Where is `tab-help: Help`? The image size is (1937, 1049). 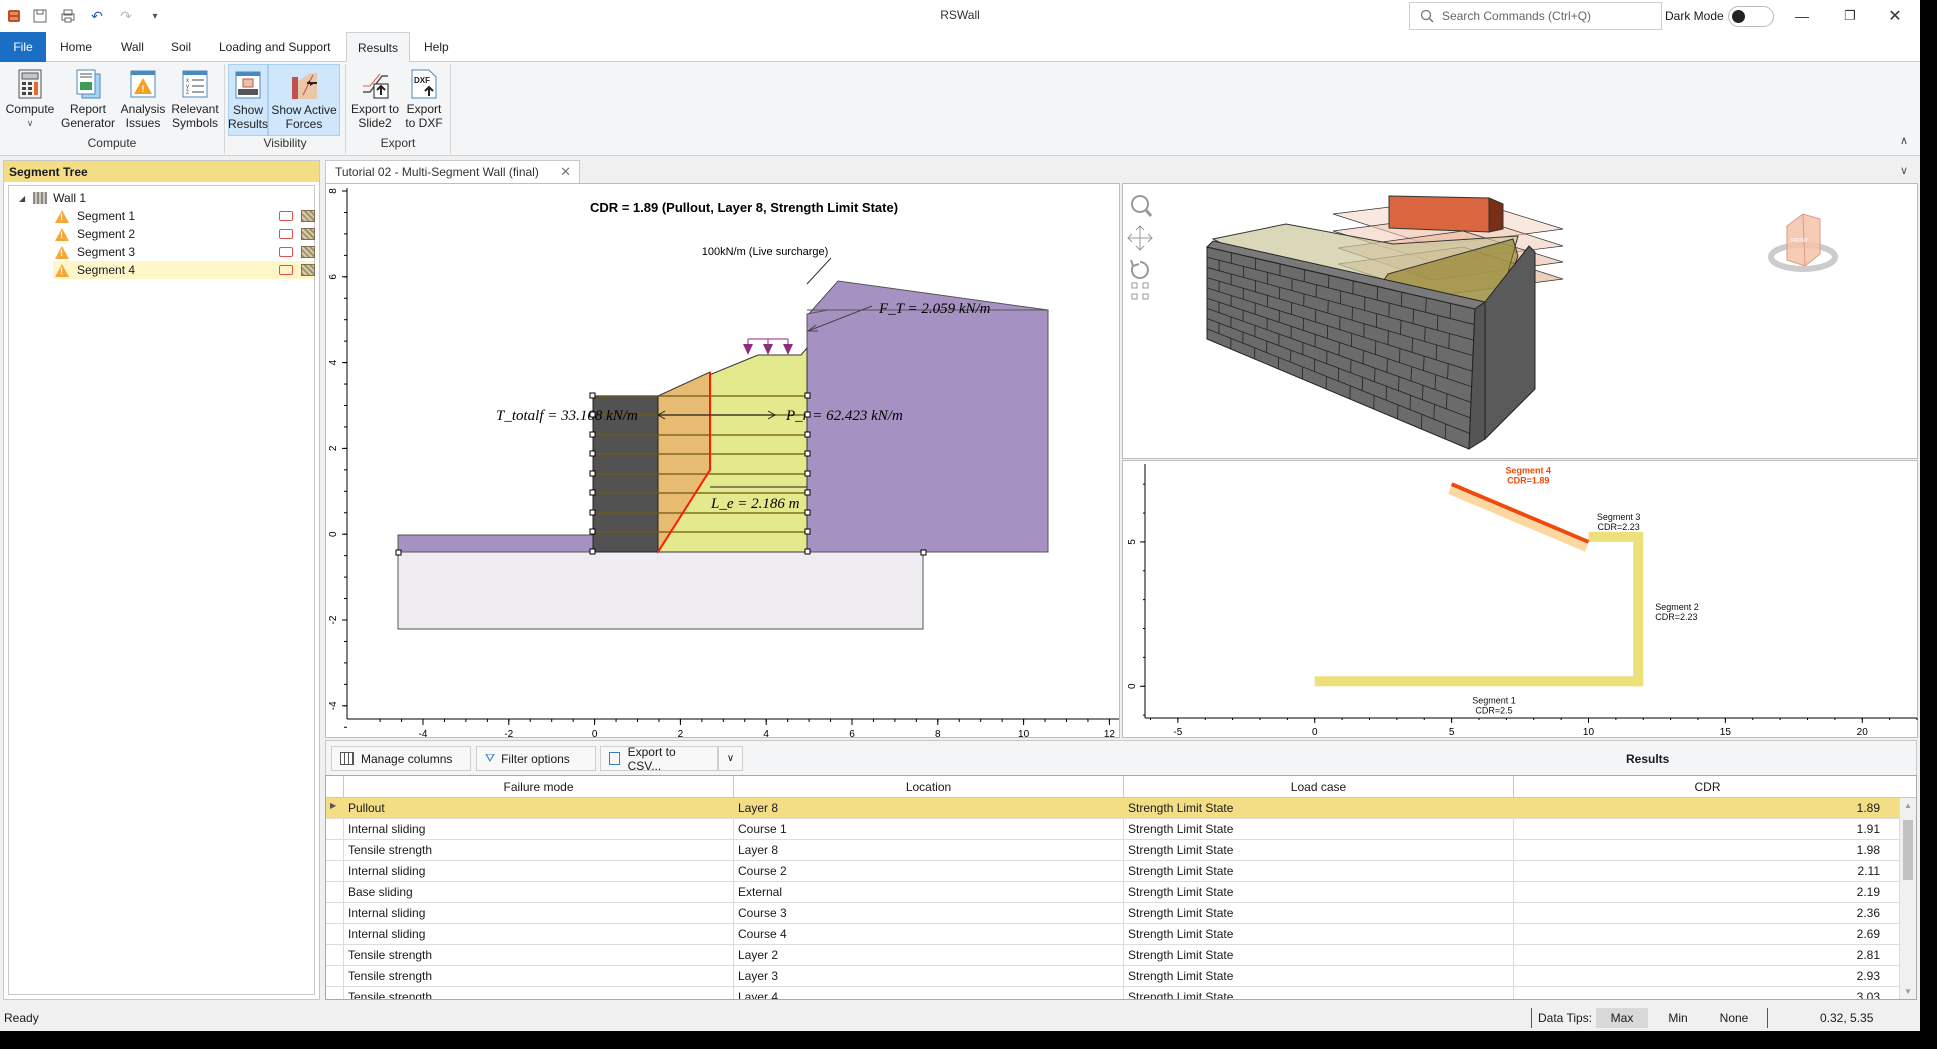 tab-help: Help is located at coordinates (436, 47).